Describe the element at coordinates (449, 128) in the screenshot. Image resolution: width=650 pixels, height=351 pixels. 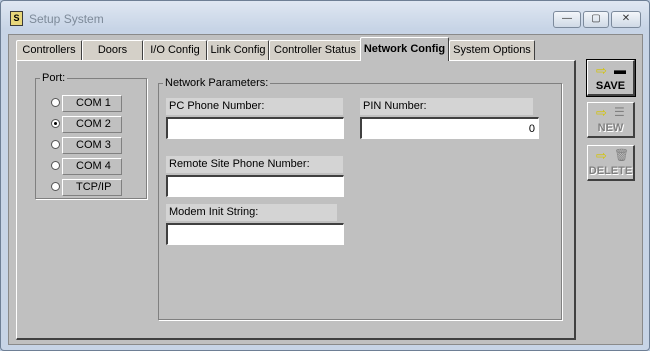
I see `pin-number-input` at that location.